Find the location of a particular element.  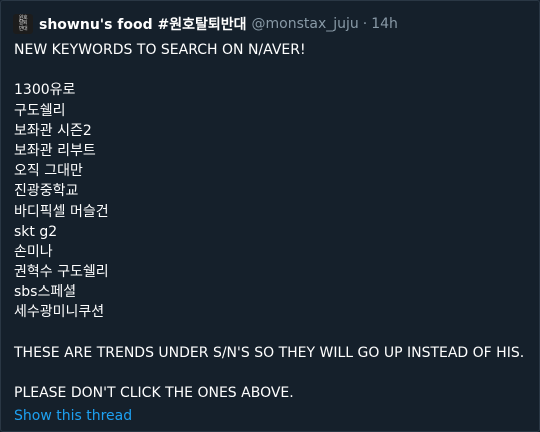

tweet-line: 바디픽셀 머슬건 is located at coordinates (61, 211).